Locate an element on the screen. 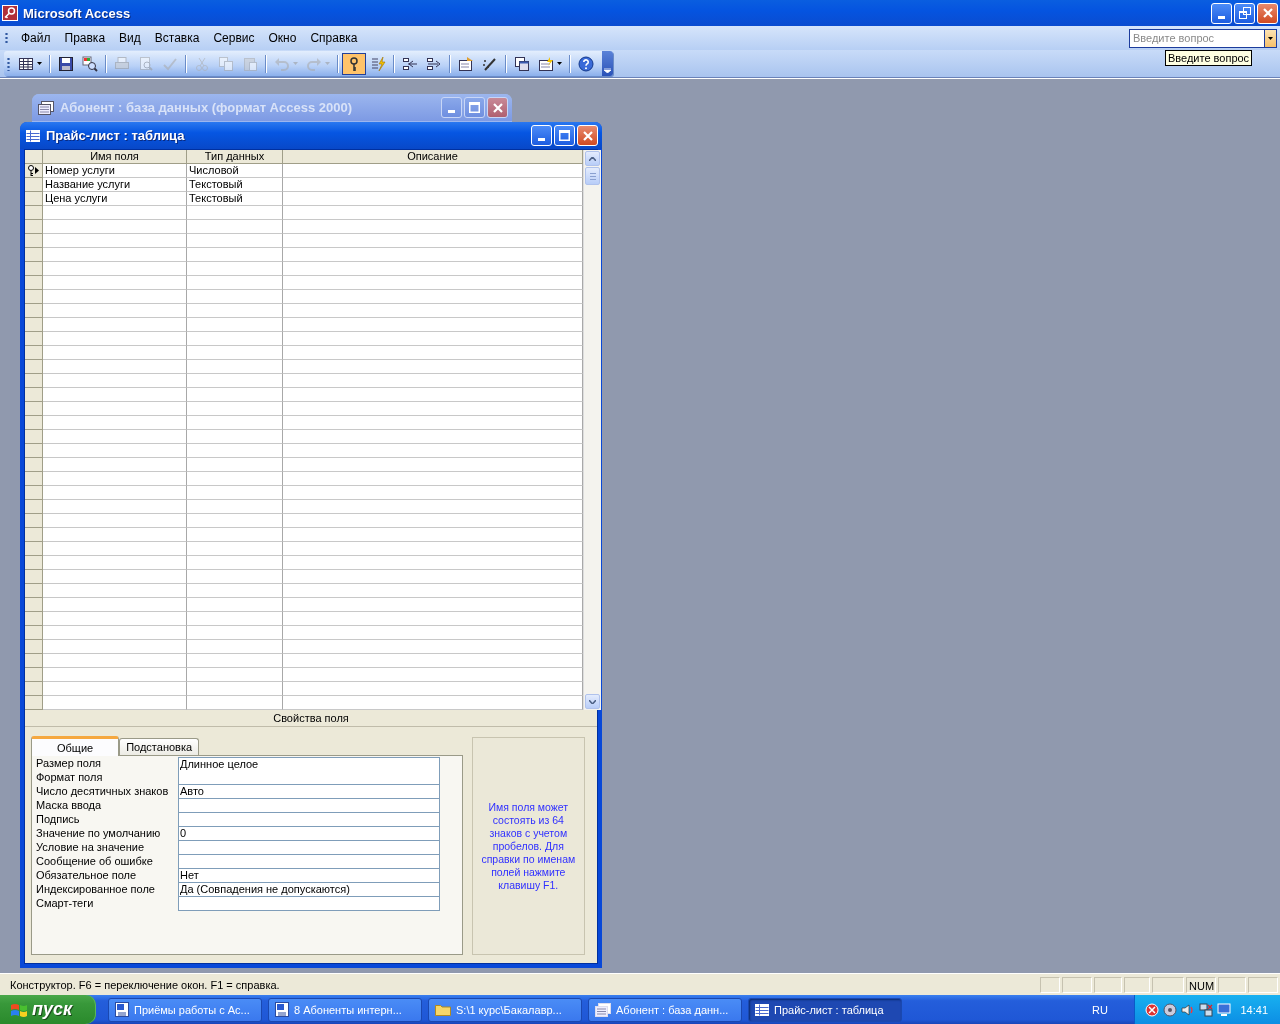 This screenshot has width=1280, height=1024. scrollbar is located at coordinates (592, 430).